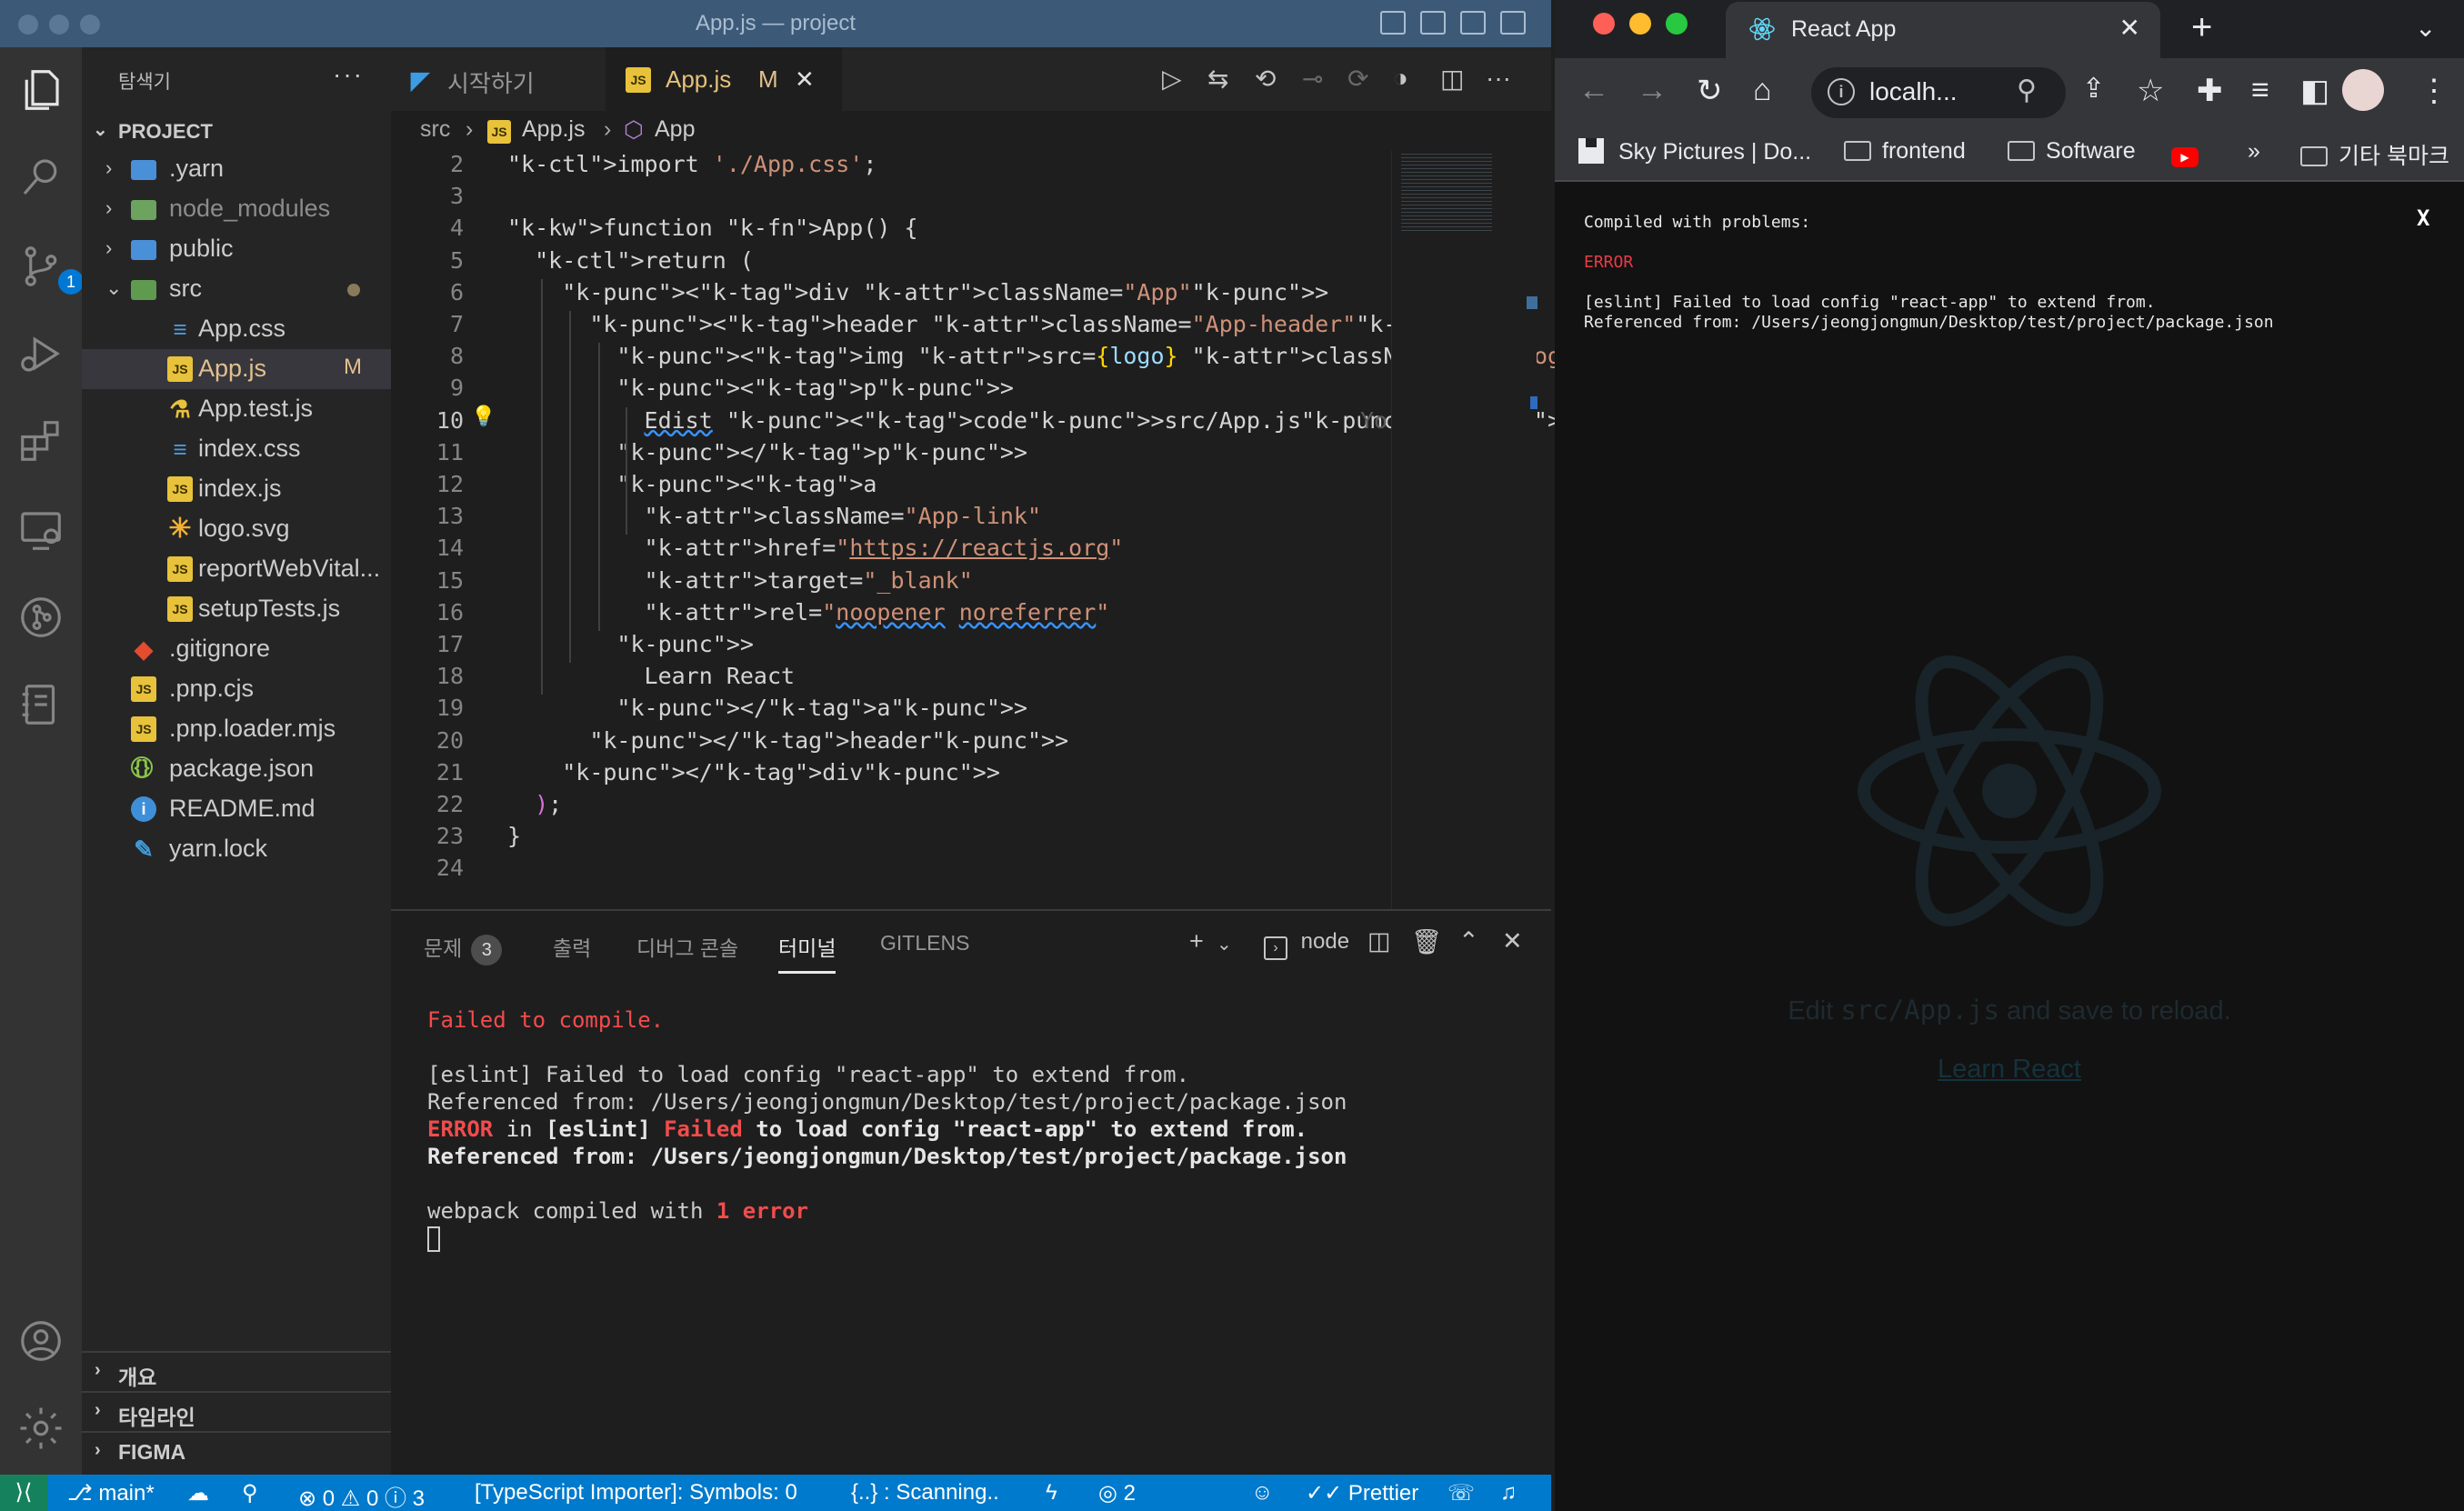  What do you see at coordinates (237, 329) in the screenshot?
I see `file-tree-item: ≡ App.css` at bounding box center [237, 329].